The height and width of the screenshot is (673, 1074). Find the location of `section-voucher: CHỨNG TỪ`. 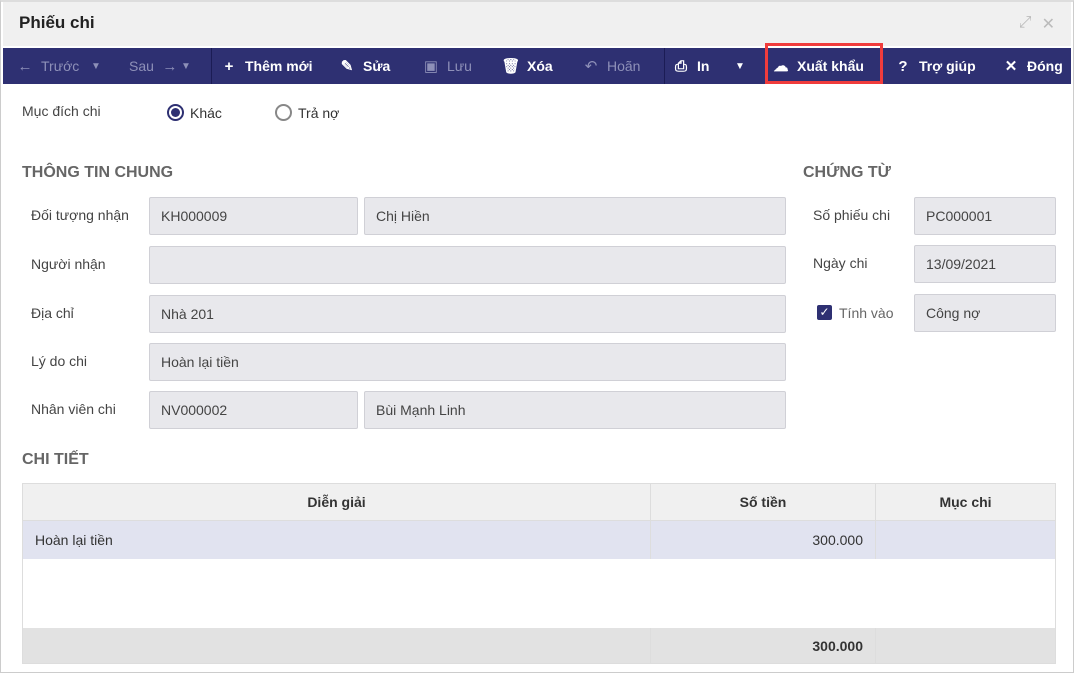

section-voucher: CHỨNG TỪ is located at coordinates (847, 172).